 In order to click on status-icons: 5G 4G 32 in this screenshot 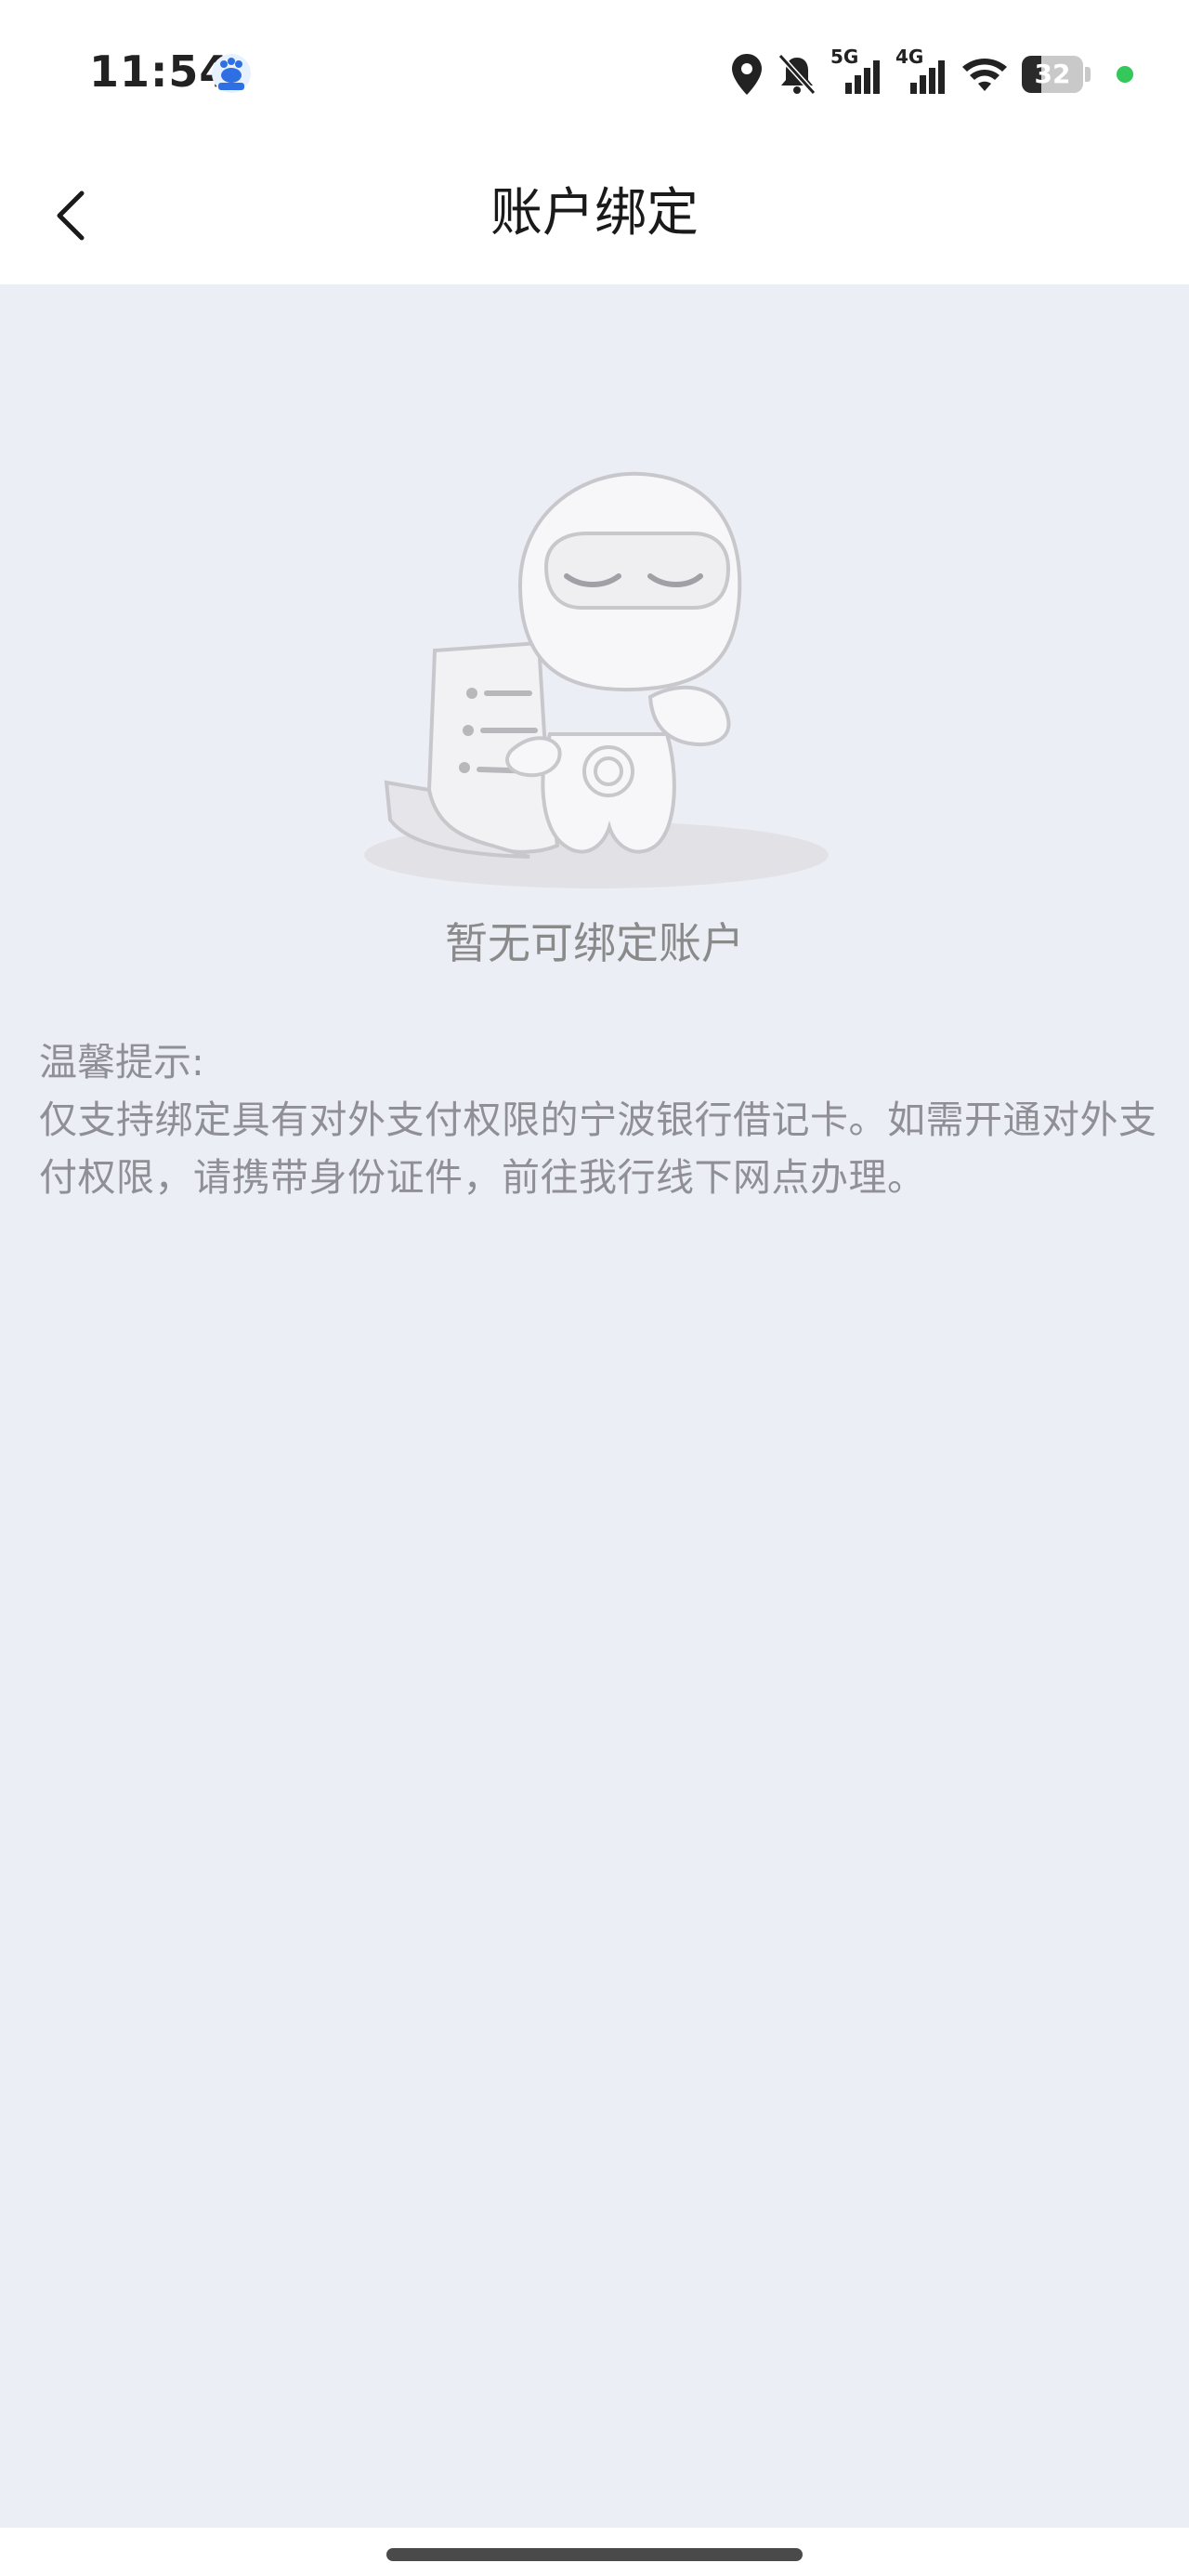, I will do `click(931, 74)`.